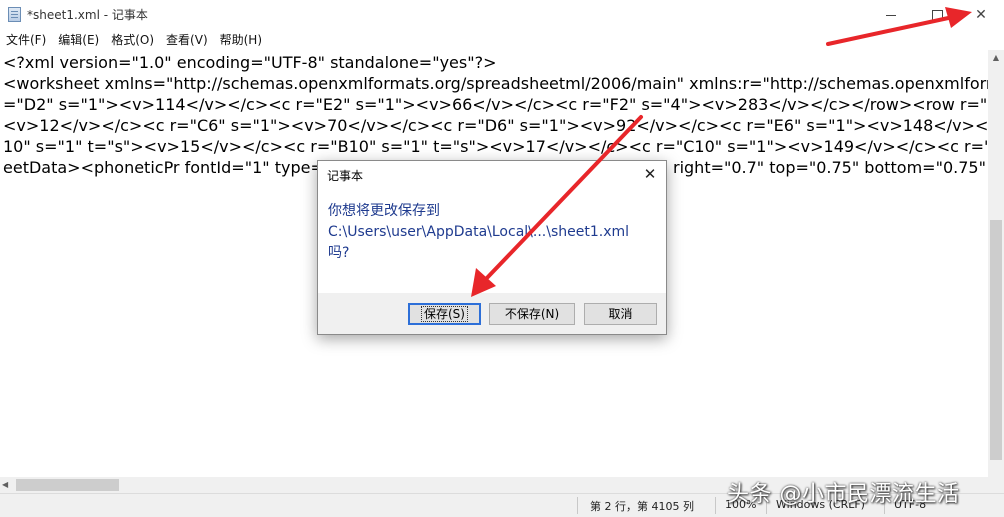  What do you see at coordinates (996, 485) in the screenshot?
I see `scrollbar-corner` at bounding box center [996, 485].